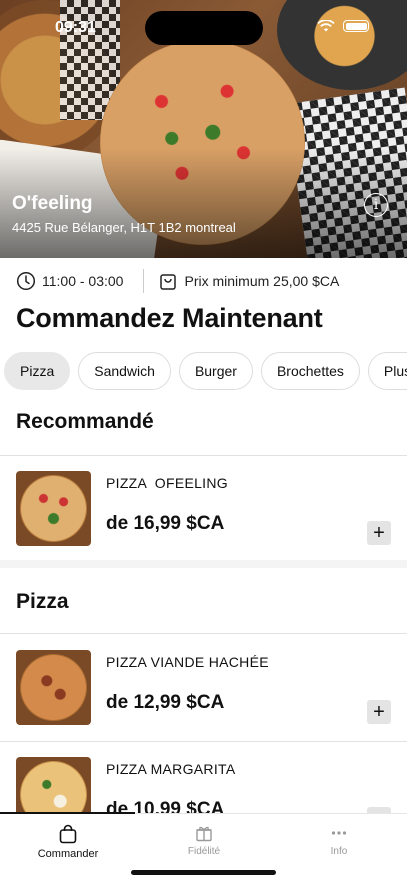  Describe the element at coordinates (168, 282) in the screenshot. I see `shopping-bag-icon` at that location.